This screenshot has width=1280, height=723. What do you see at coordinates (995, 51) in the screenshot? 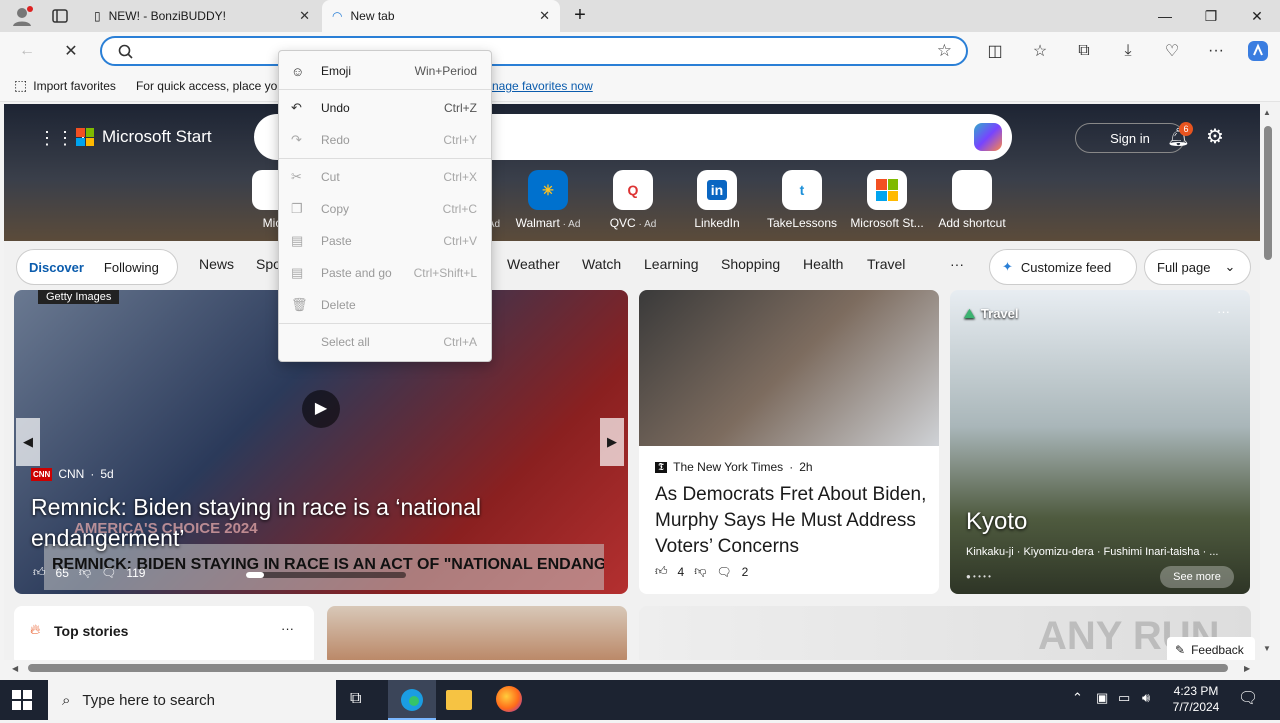
I see `split-screen-icon: ◫` at bounding box center [995, 51].